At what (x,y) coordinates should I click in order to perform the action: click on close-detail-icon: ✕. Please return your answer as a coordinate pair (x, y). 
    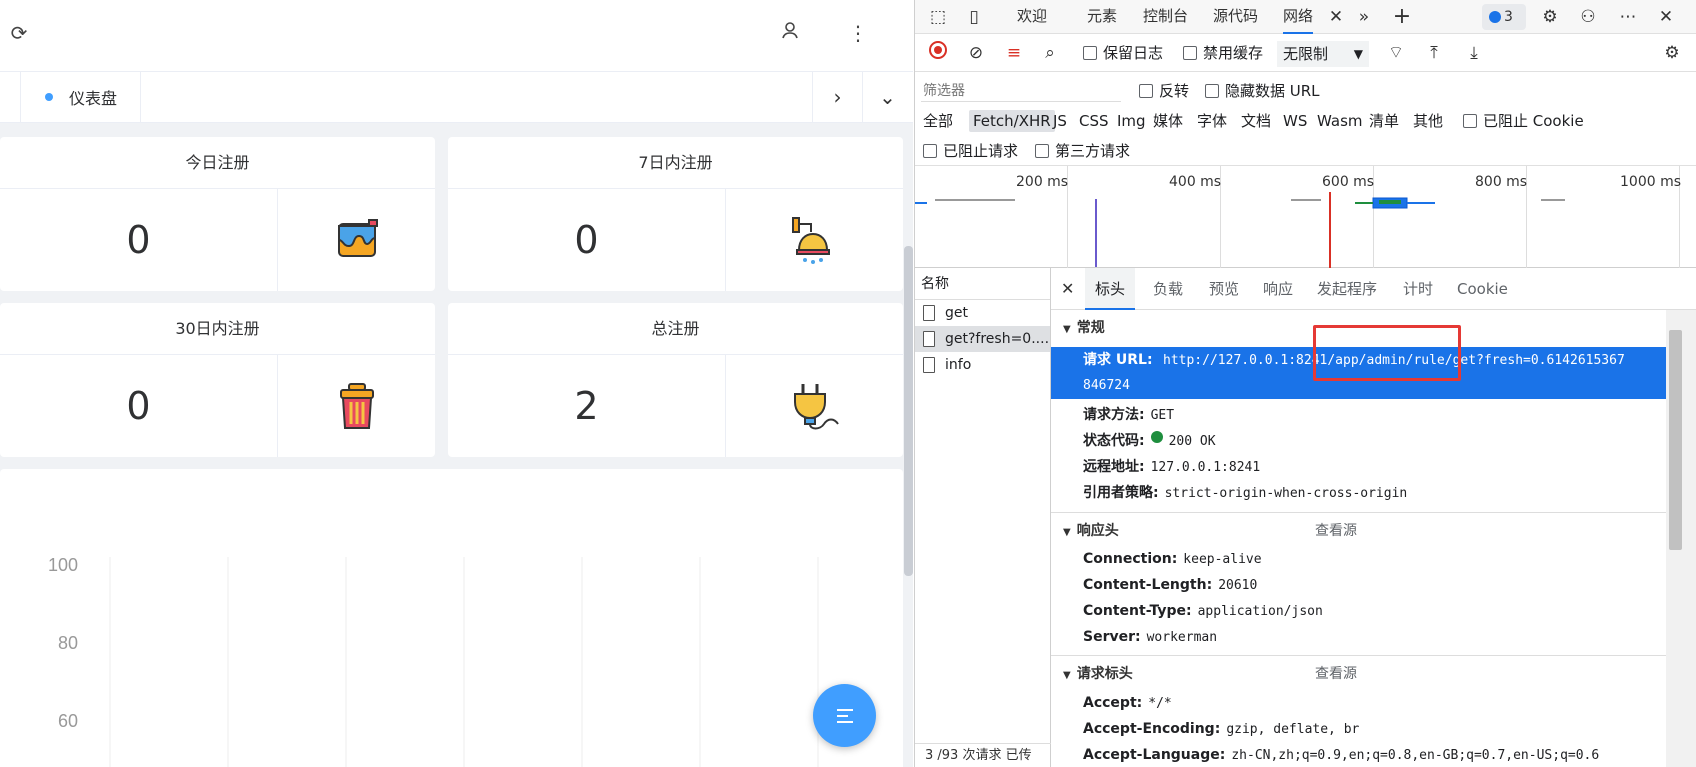
    Looking at the image, I should click on (1067, 289).